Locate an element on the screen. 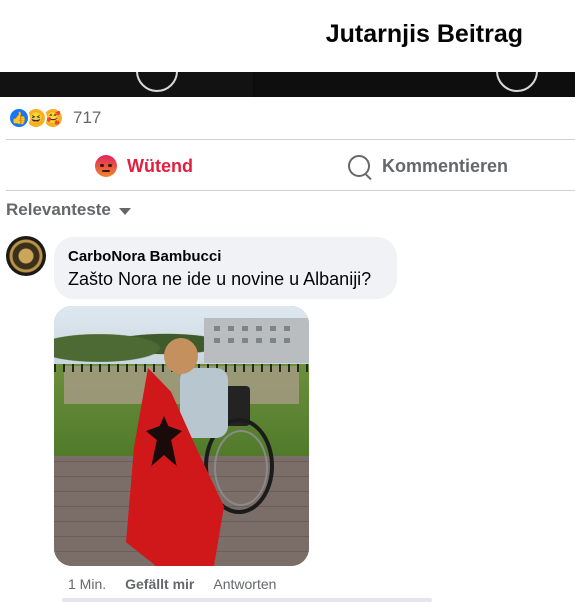 The height and width of the screenshot is (602, 575). page-title: Jutarnjis Beitrag is located at coordinates (424, 34).